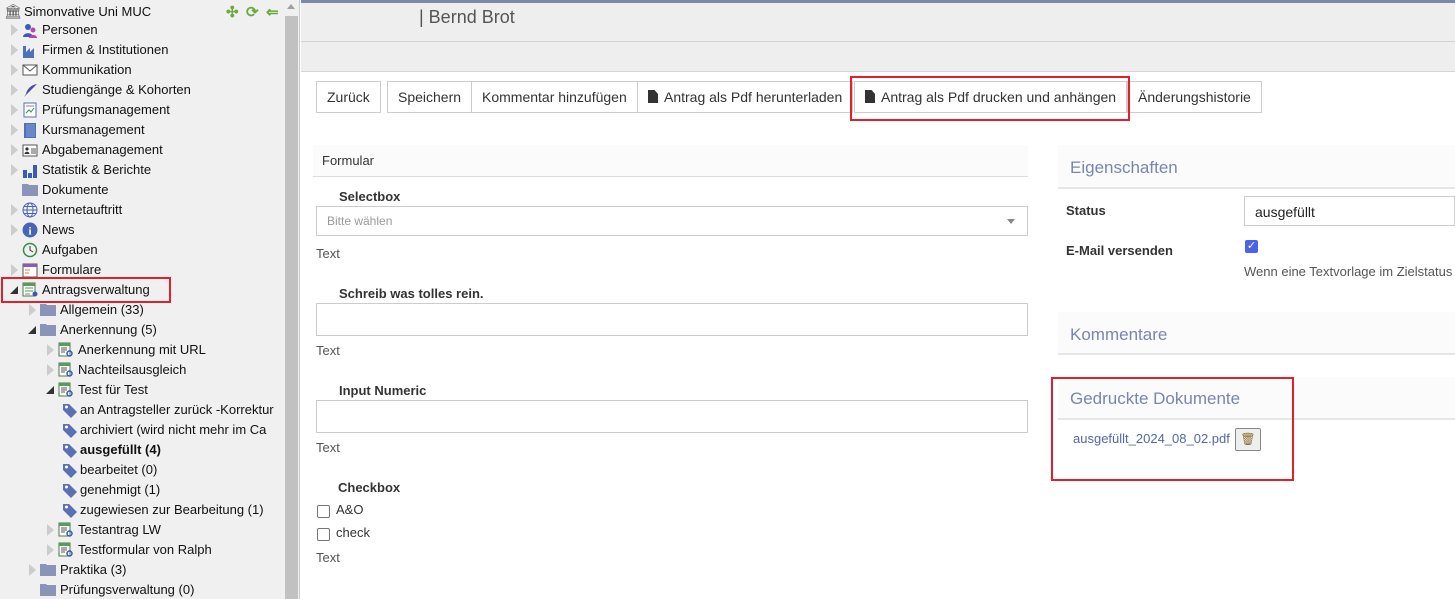 This screenshot has width=1455, height=599. I want to click on tree-item: Nachteilsausgleich, so click(142, 370).